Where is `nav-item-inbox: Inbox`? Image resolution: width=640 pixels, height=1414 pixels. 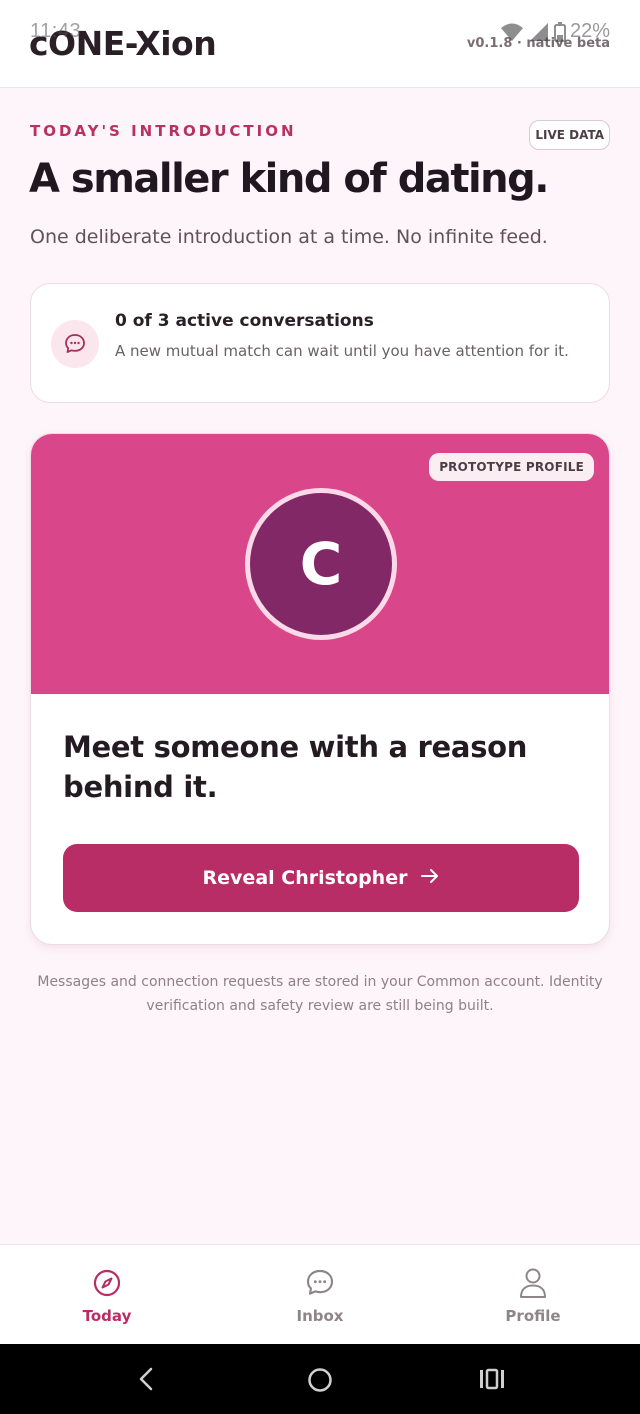 nav-item-inbox: Inbox is located at coordinates (320, 1295).